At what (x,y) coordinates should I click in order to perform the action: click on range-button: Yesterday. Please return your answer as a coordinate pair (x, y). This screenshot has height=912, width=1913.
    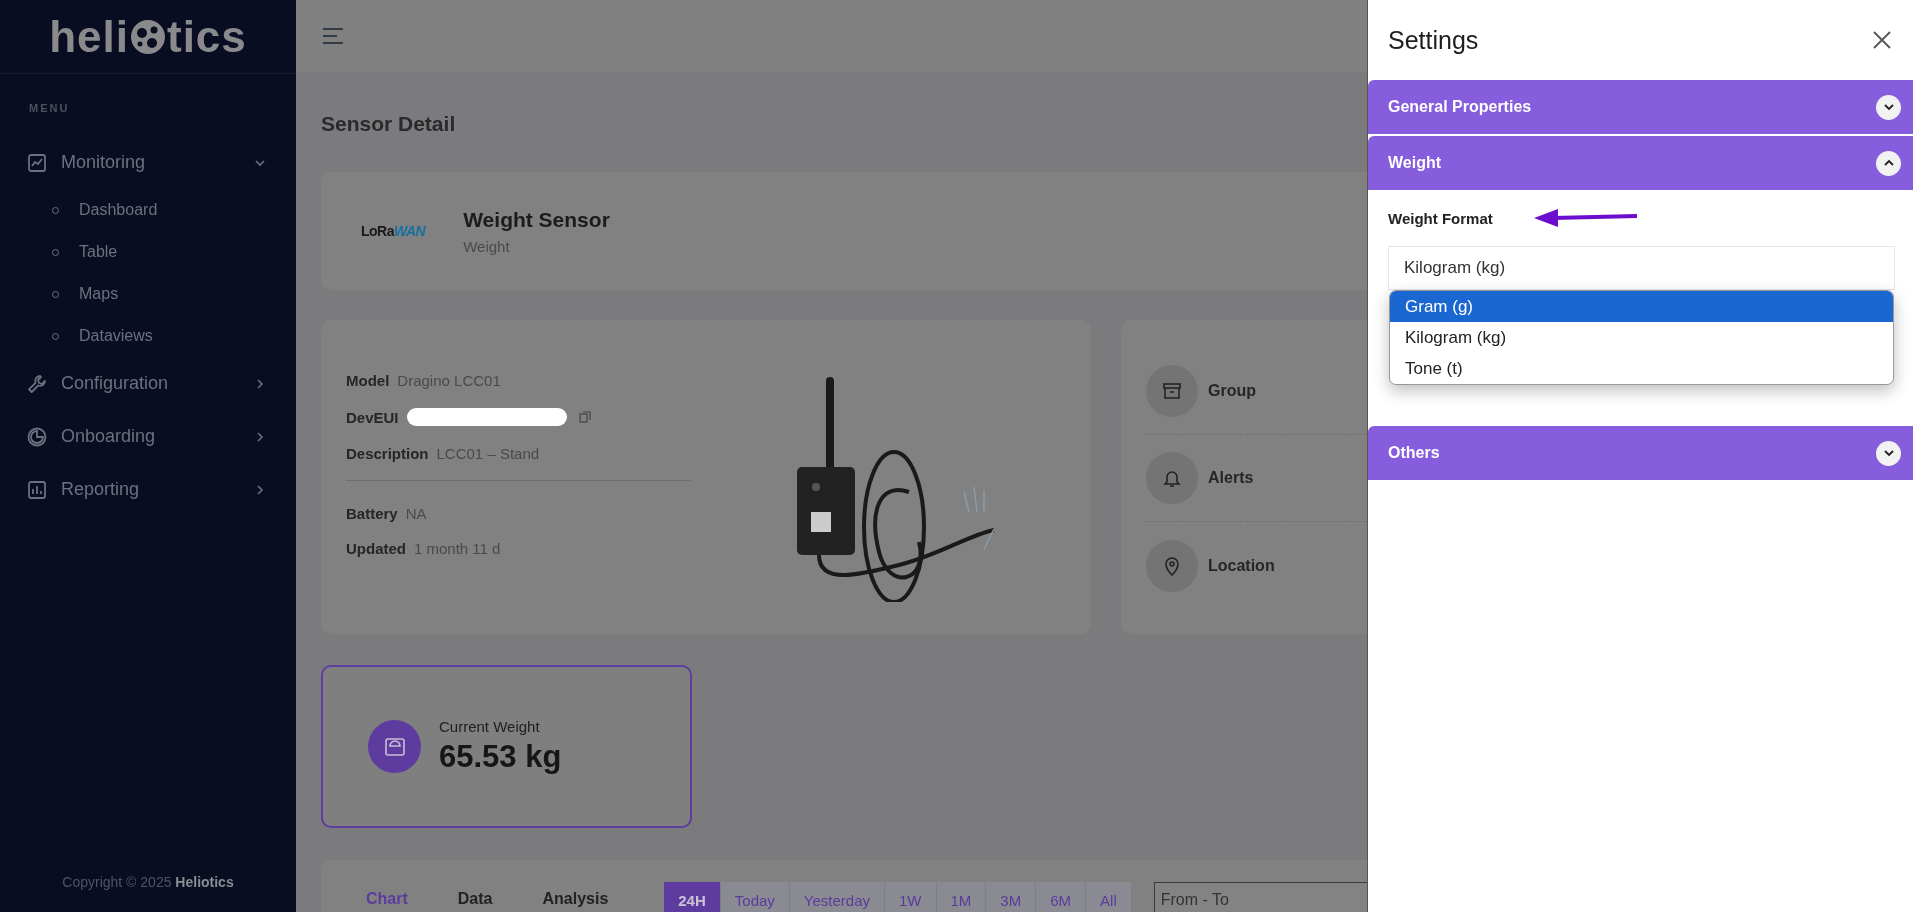
    Looking at the image, I should click on (837, 897).